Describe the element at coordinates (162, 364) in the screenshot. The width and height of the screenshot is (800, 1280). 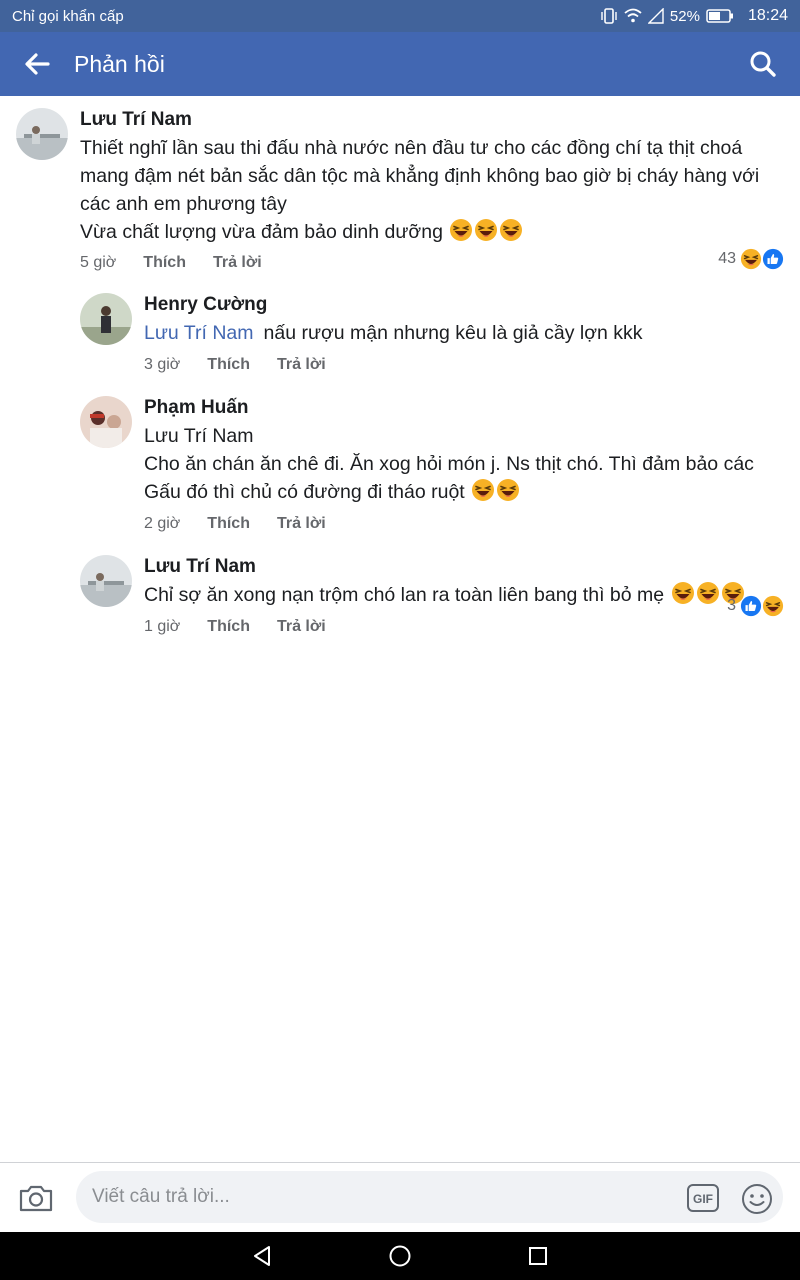
I see `comment-time: 3 giờ` at that location.